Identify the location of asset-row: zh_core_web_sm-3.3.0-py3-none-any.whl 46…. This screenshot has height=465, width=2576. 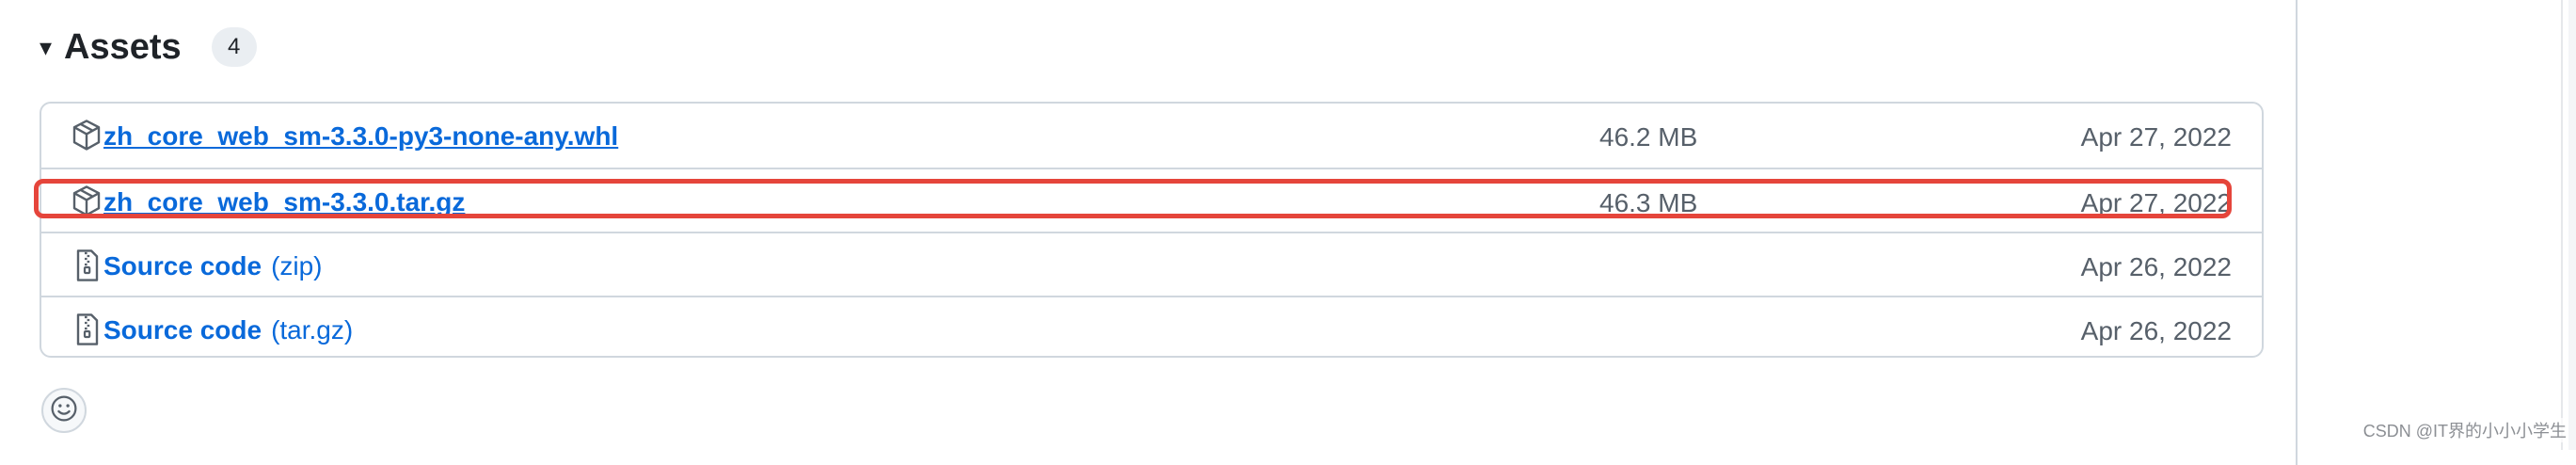
(1151, 136).